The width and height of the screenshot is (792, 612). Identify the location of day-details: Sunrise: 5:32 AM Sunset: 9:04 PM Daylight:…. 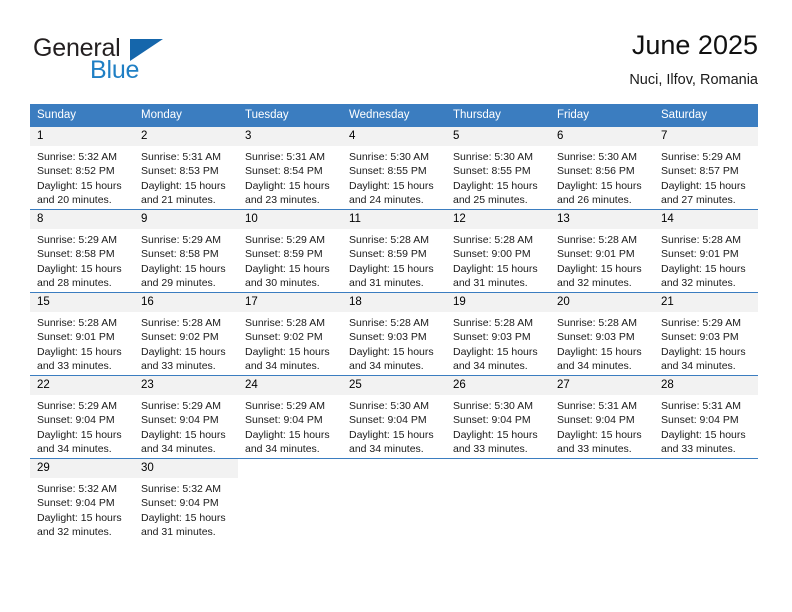
(82, 508).